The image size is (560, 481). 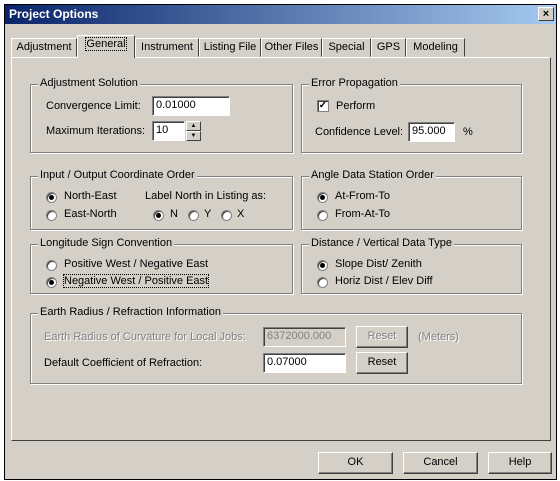 What do you see at coordinates (174, 214) in the screenshot?
I see `label-n: N` at bounding box center [174, 214].